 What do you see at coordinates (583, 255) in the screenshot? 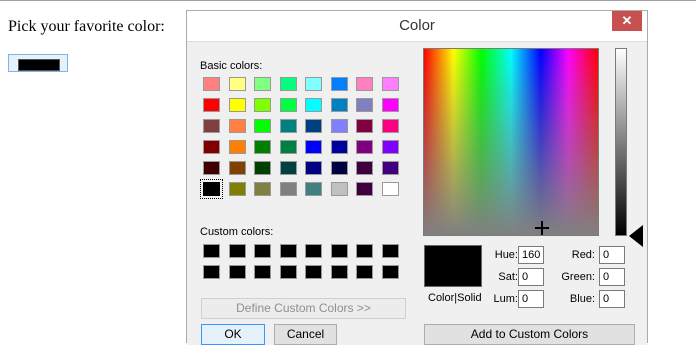
I see `red-label: Red:` at bounding box center [583, 255].